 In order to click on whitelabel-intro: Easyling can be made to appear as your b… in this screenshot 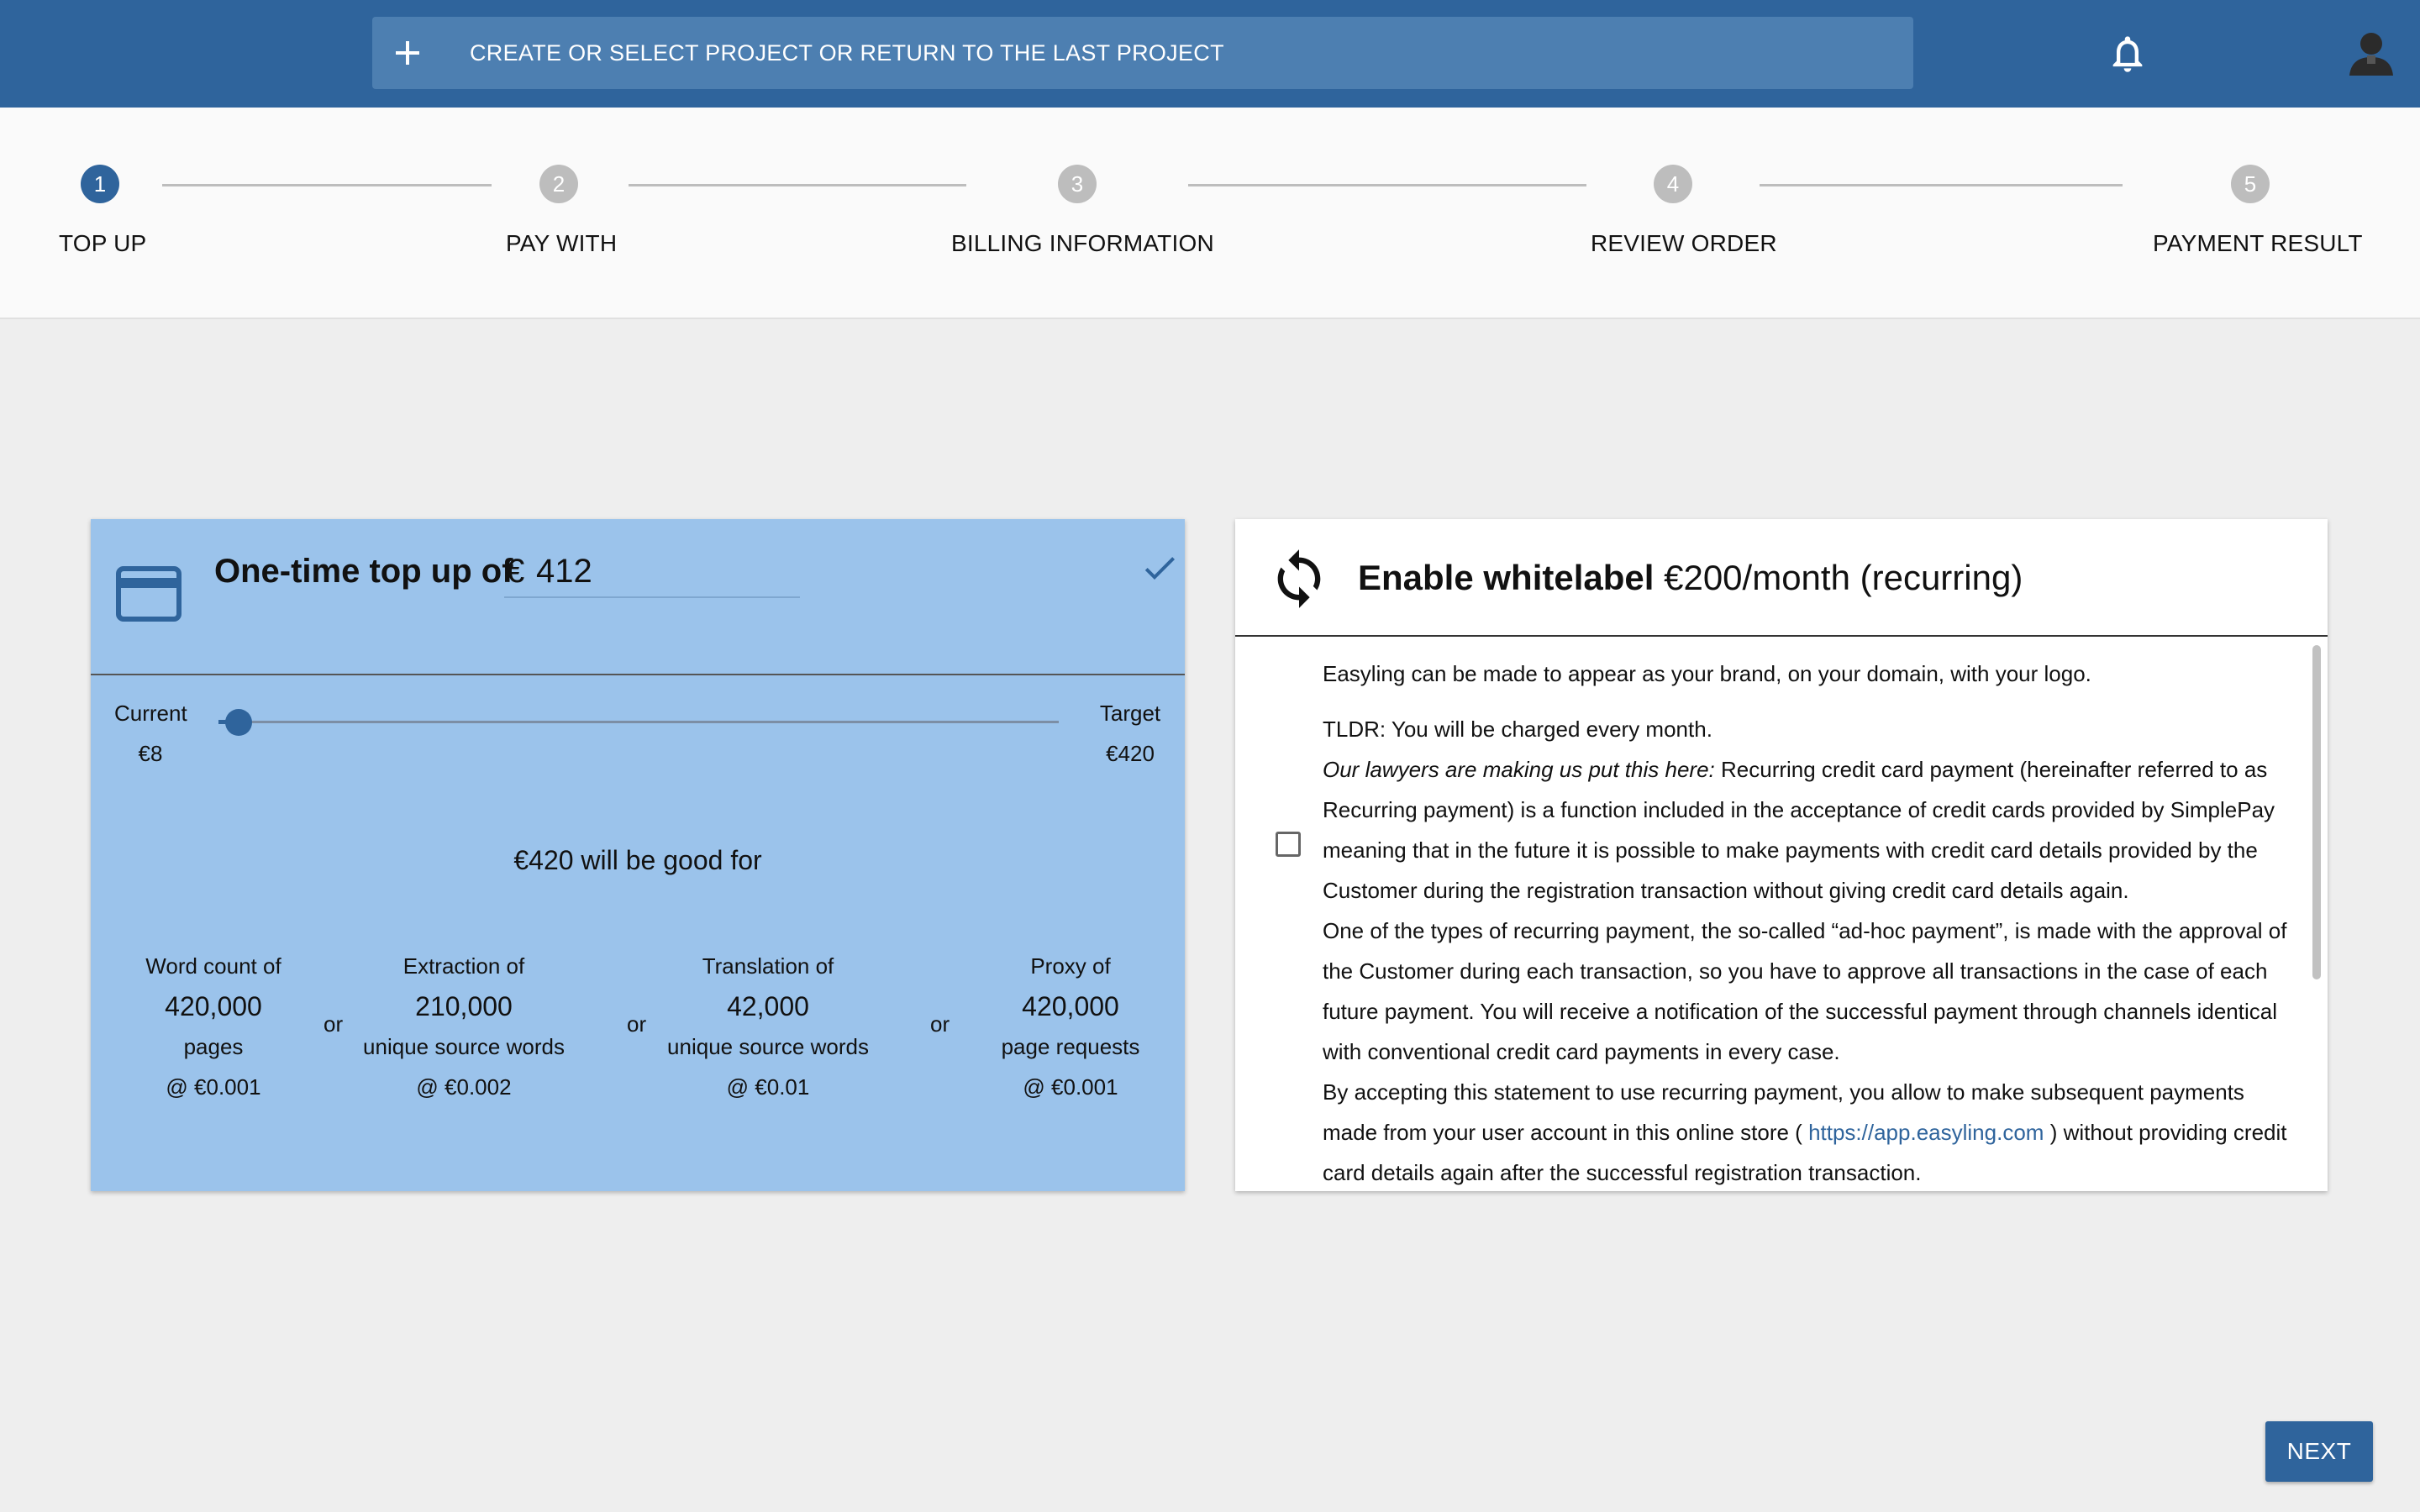, I will do `click(1707, 673)`.